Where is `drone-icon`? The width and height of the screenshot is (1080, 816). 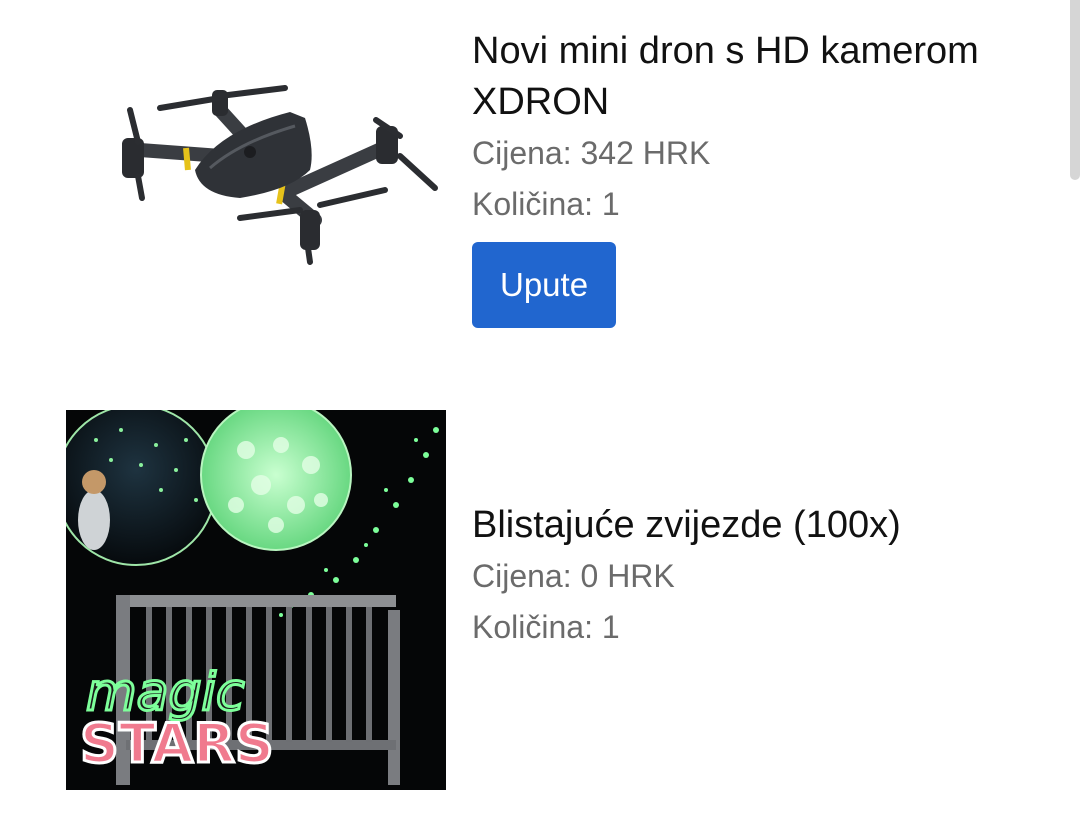 drone-icon is located at coordinates (280, 175).